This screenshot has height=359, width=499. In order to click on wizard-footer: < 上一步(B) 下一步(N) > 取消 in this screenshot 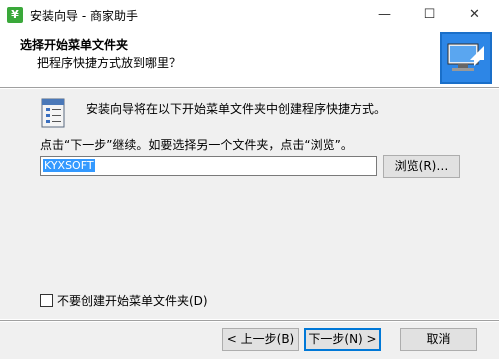, I will do `click(249, 340)`.